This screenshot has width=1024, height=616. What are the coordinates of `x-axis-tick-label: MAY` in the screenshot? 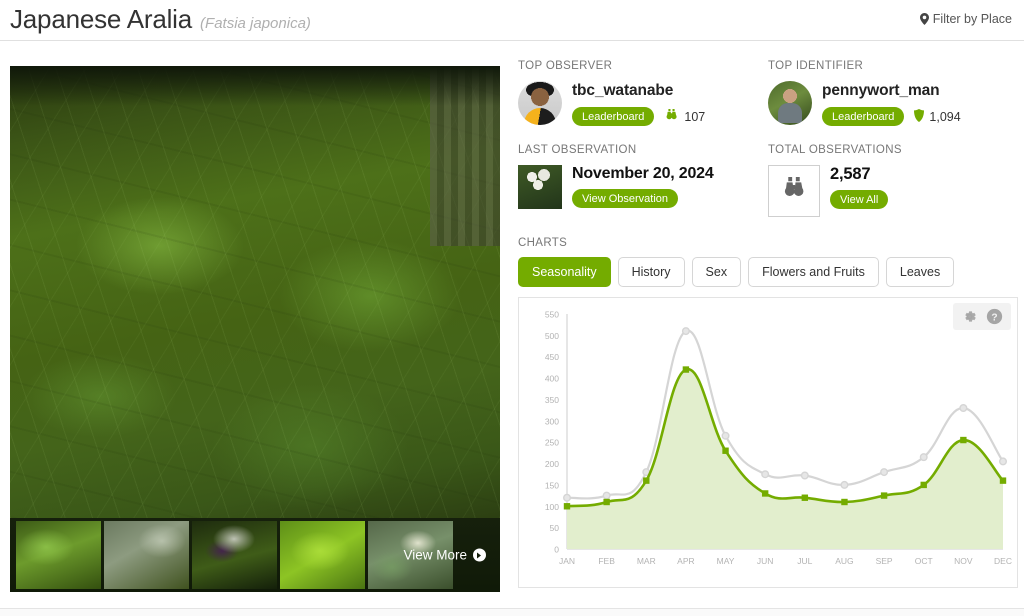 It's located at (726, 561).